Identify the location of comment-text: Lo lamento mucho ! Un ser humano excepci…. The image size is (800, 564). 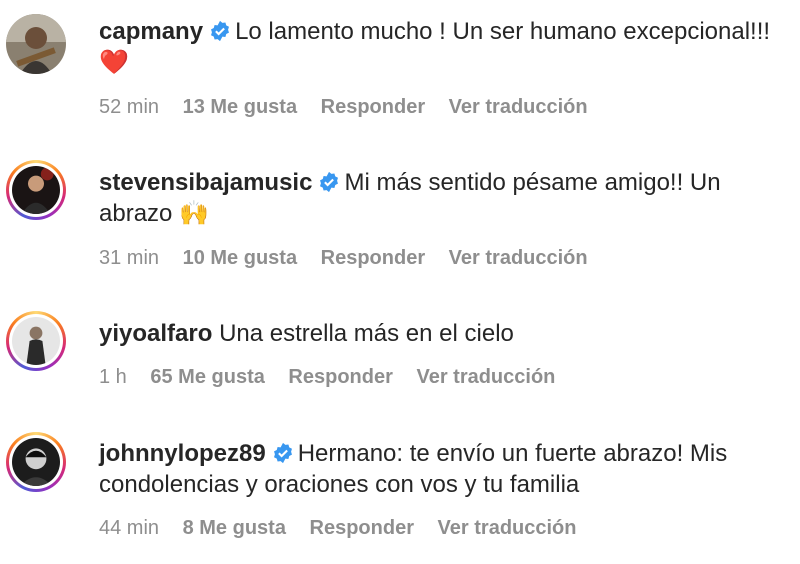
(503, 31).